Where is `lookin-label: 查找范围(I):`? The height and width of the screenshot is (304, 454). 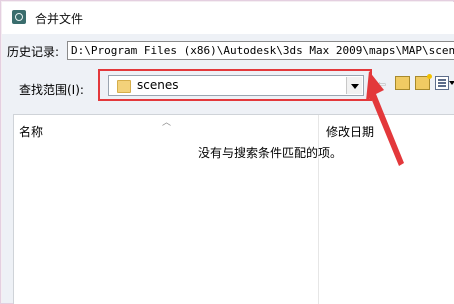
lookin-label: 查找范围(I): is located at coordinates (51, 90).